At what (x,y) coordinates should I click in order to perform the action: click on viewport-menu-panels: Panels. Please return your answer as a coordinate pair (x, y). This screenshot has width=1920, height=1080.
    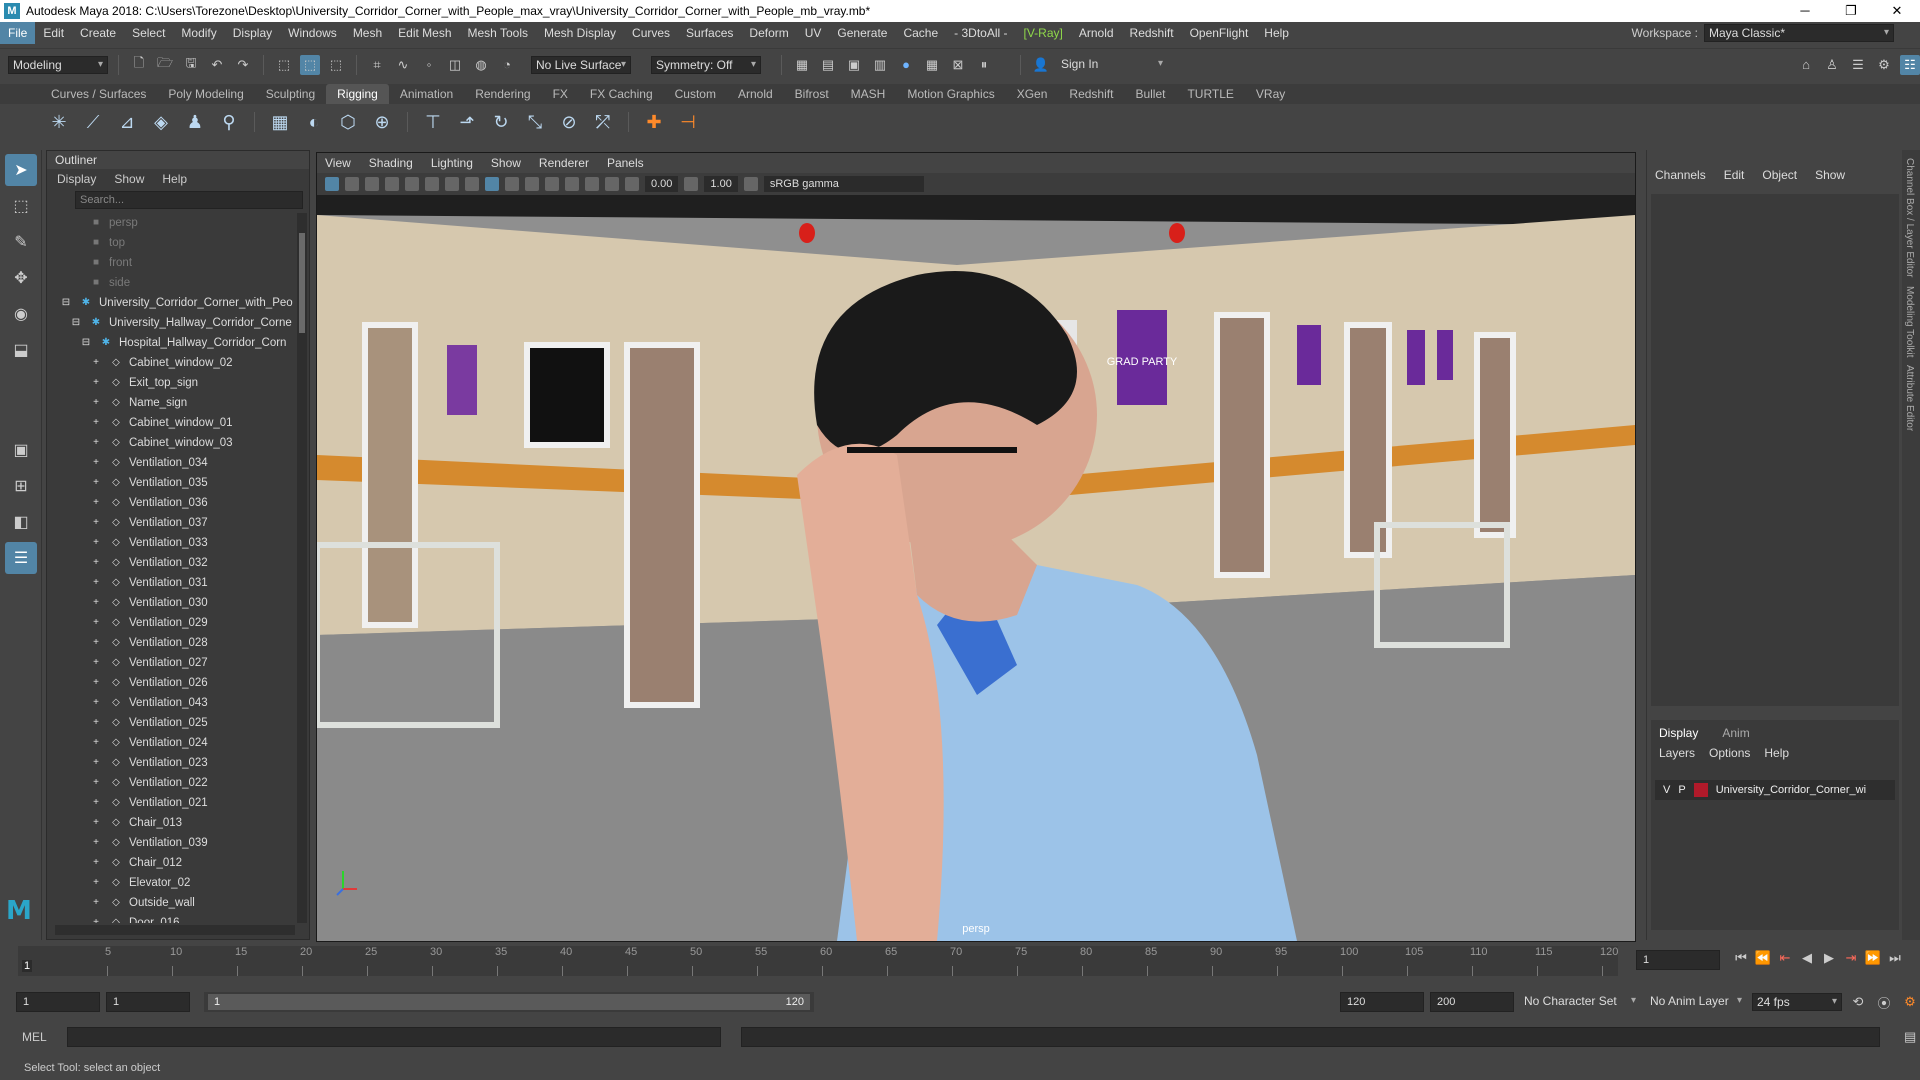
    Looking at the image, I should click on (625, 163).